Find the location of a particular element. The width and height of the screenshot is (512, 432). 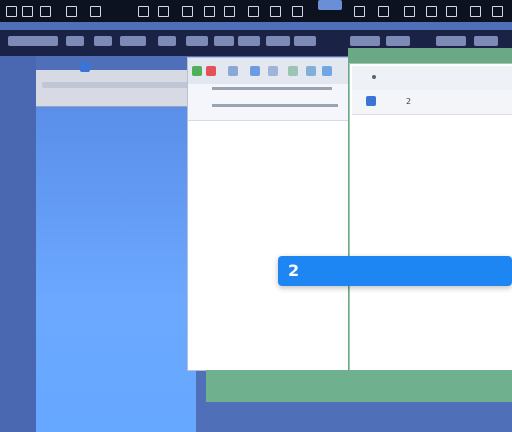

bottom-status-bar is located at coordinates (359, 386).